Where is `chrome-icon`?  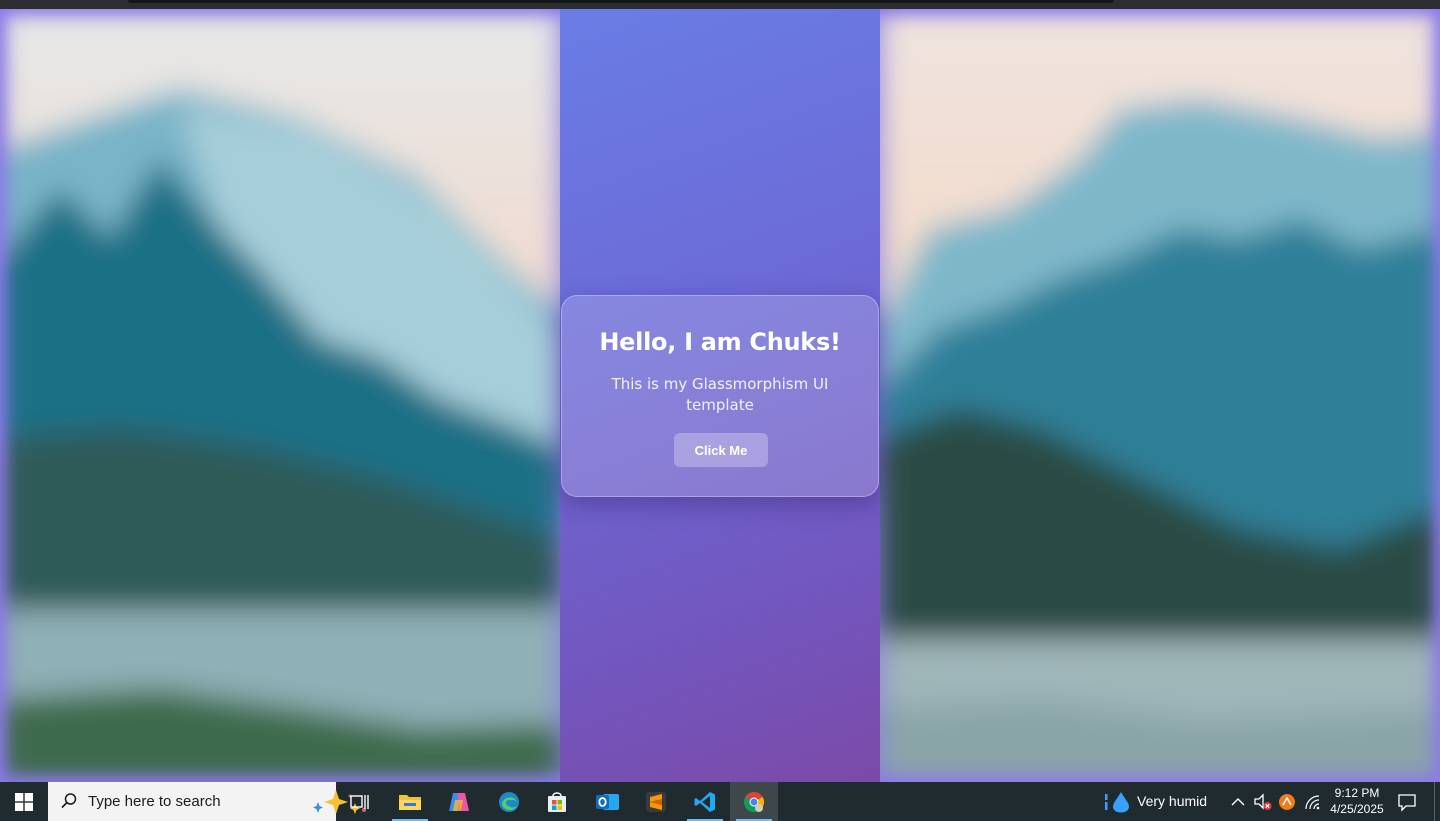
chrome-icon is located at coordinates (754, 801).